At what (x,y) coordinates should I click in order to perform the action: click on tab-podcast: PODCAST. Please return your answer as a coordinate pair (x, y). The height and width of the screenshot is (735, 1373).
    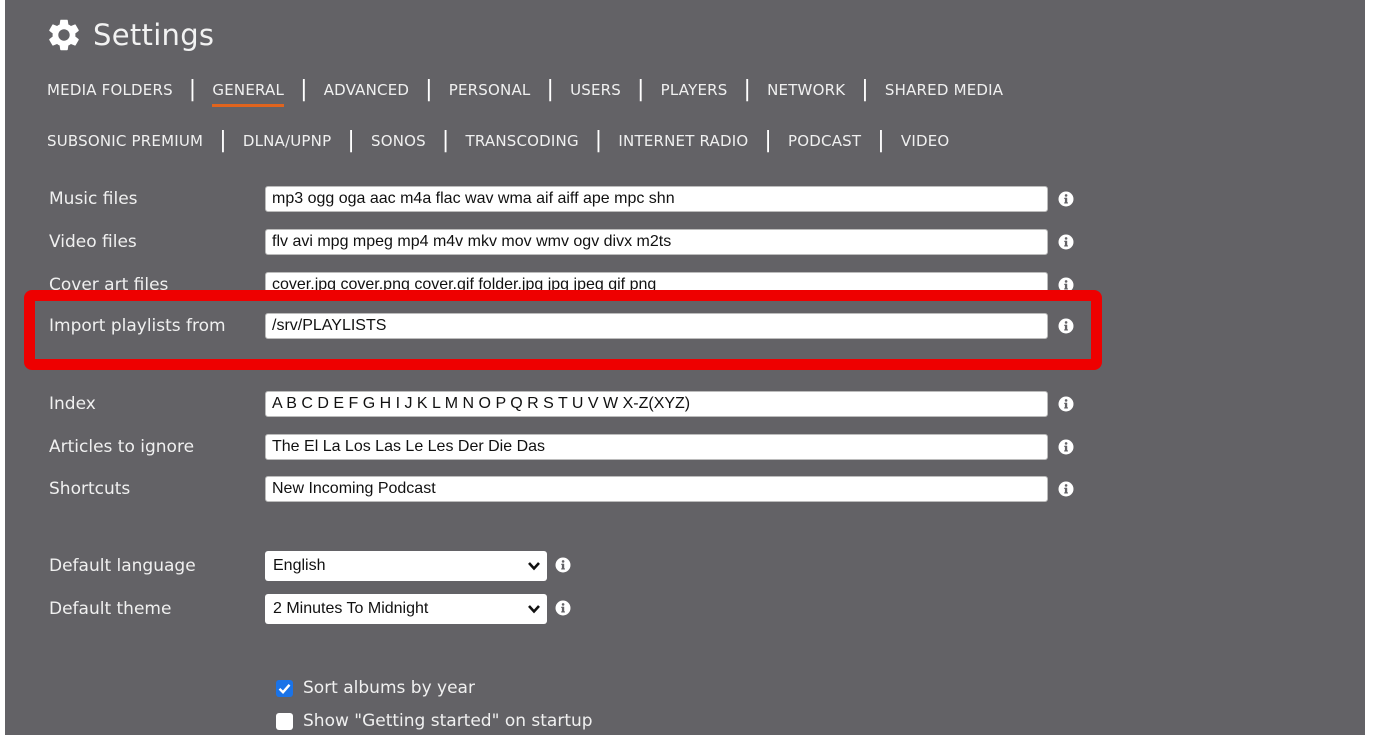
    Looking at the image, I should click on (824, 144).